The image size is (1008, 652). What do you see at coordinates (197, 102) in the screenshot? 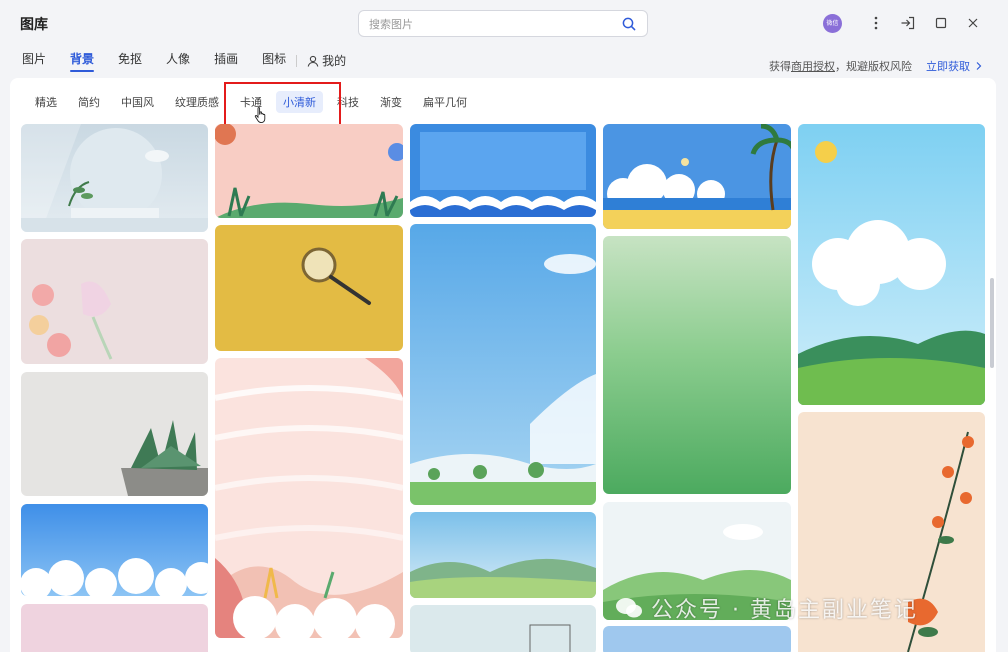
I see `category-texture: 纹理质感` at bounding box center [197, 102].